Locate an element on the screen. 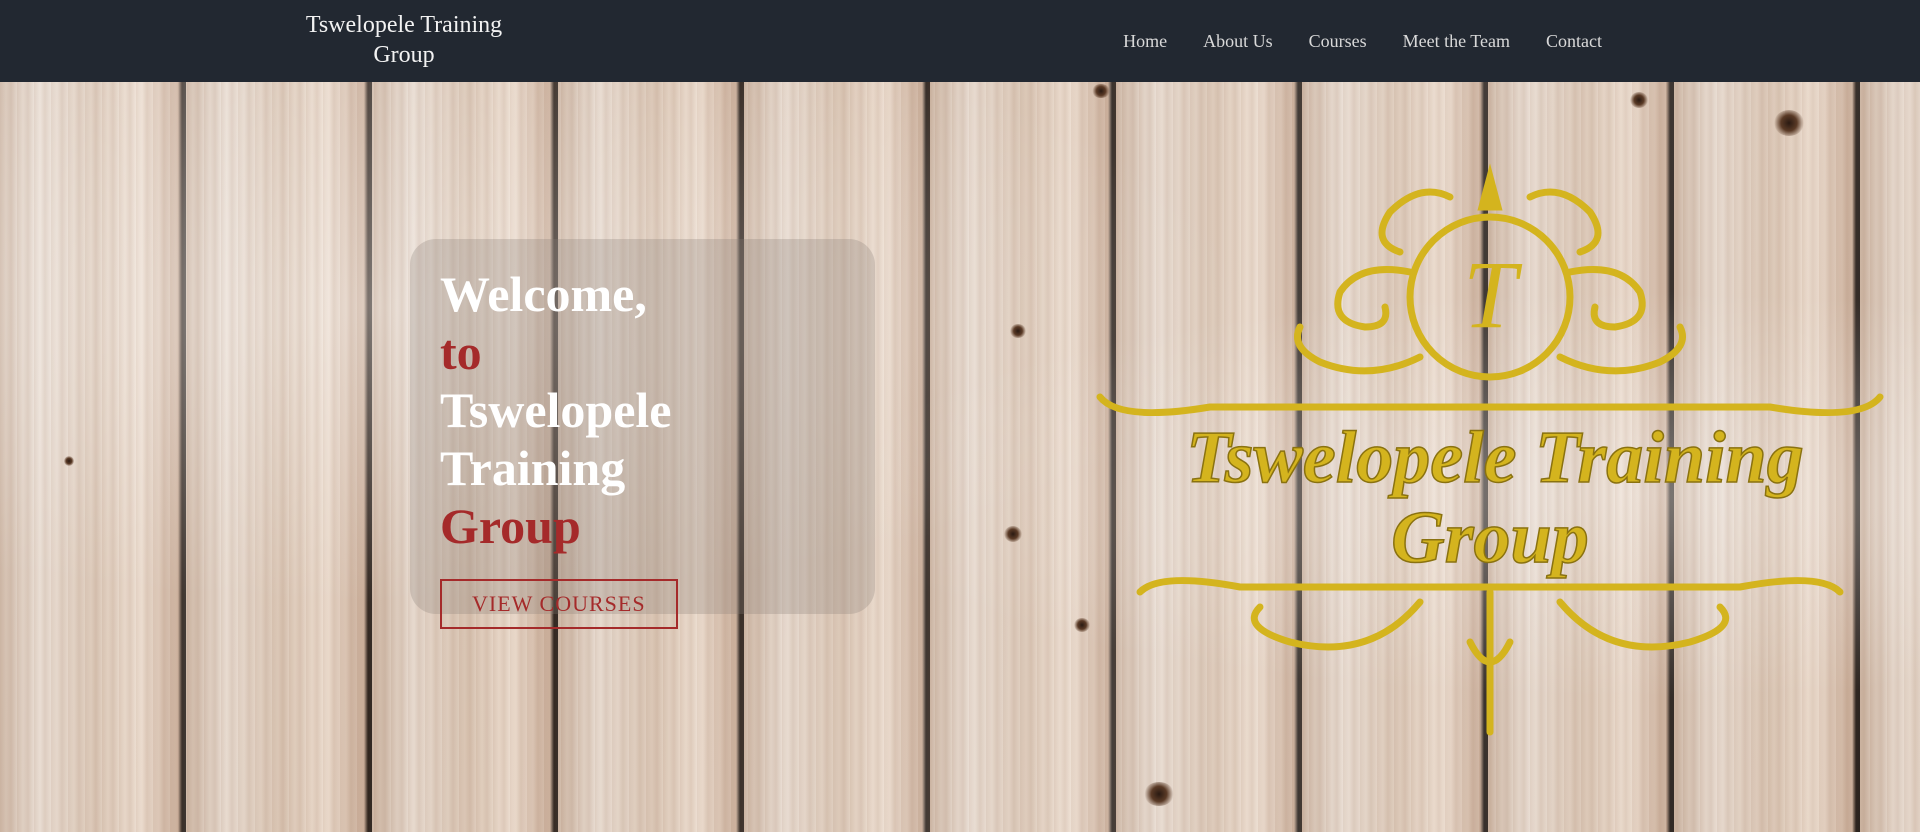  nav-item-courses: Courses is located at coordinates (1338, 41).